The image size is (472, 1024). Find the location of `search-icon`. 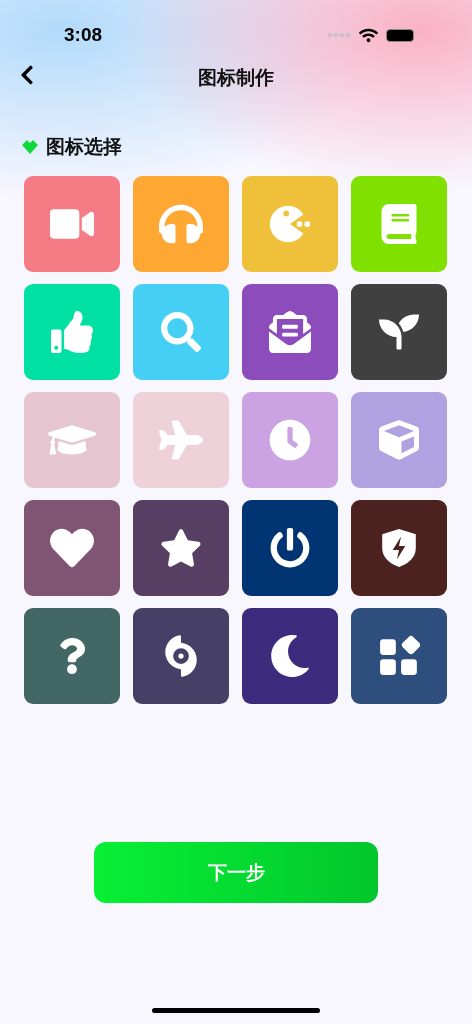

search-icon is located at coordinates (181, 332).